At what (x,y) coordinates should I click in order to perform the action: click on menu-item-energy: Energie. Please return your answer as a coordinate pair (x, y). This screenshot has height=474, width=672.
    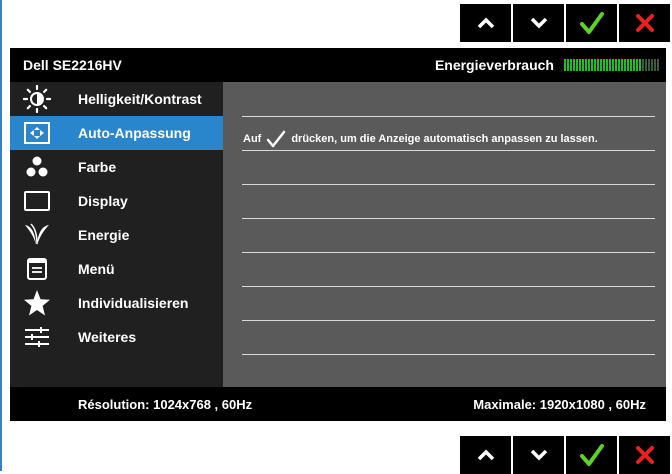
    Looking at the image, I should click on (116, 235).